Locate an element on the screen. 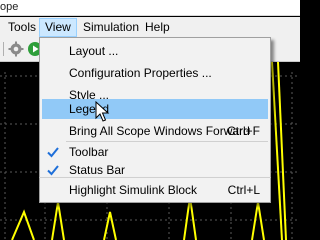 The image size is (320, 240). menu-item-label: Highlight Simulink Block is located at coordinates (133, 190).